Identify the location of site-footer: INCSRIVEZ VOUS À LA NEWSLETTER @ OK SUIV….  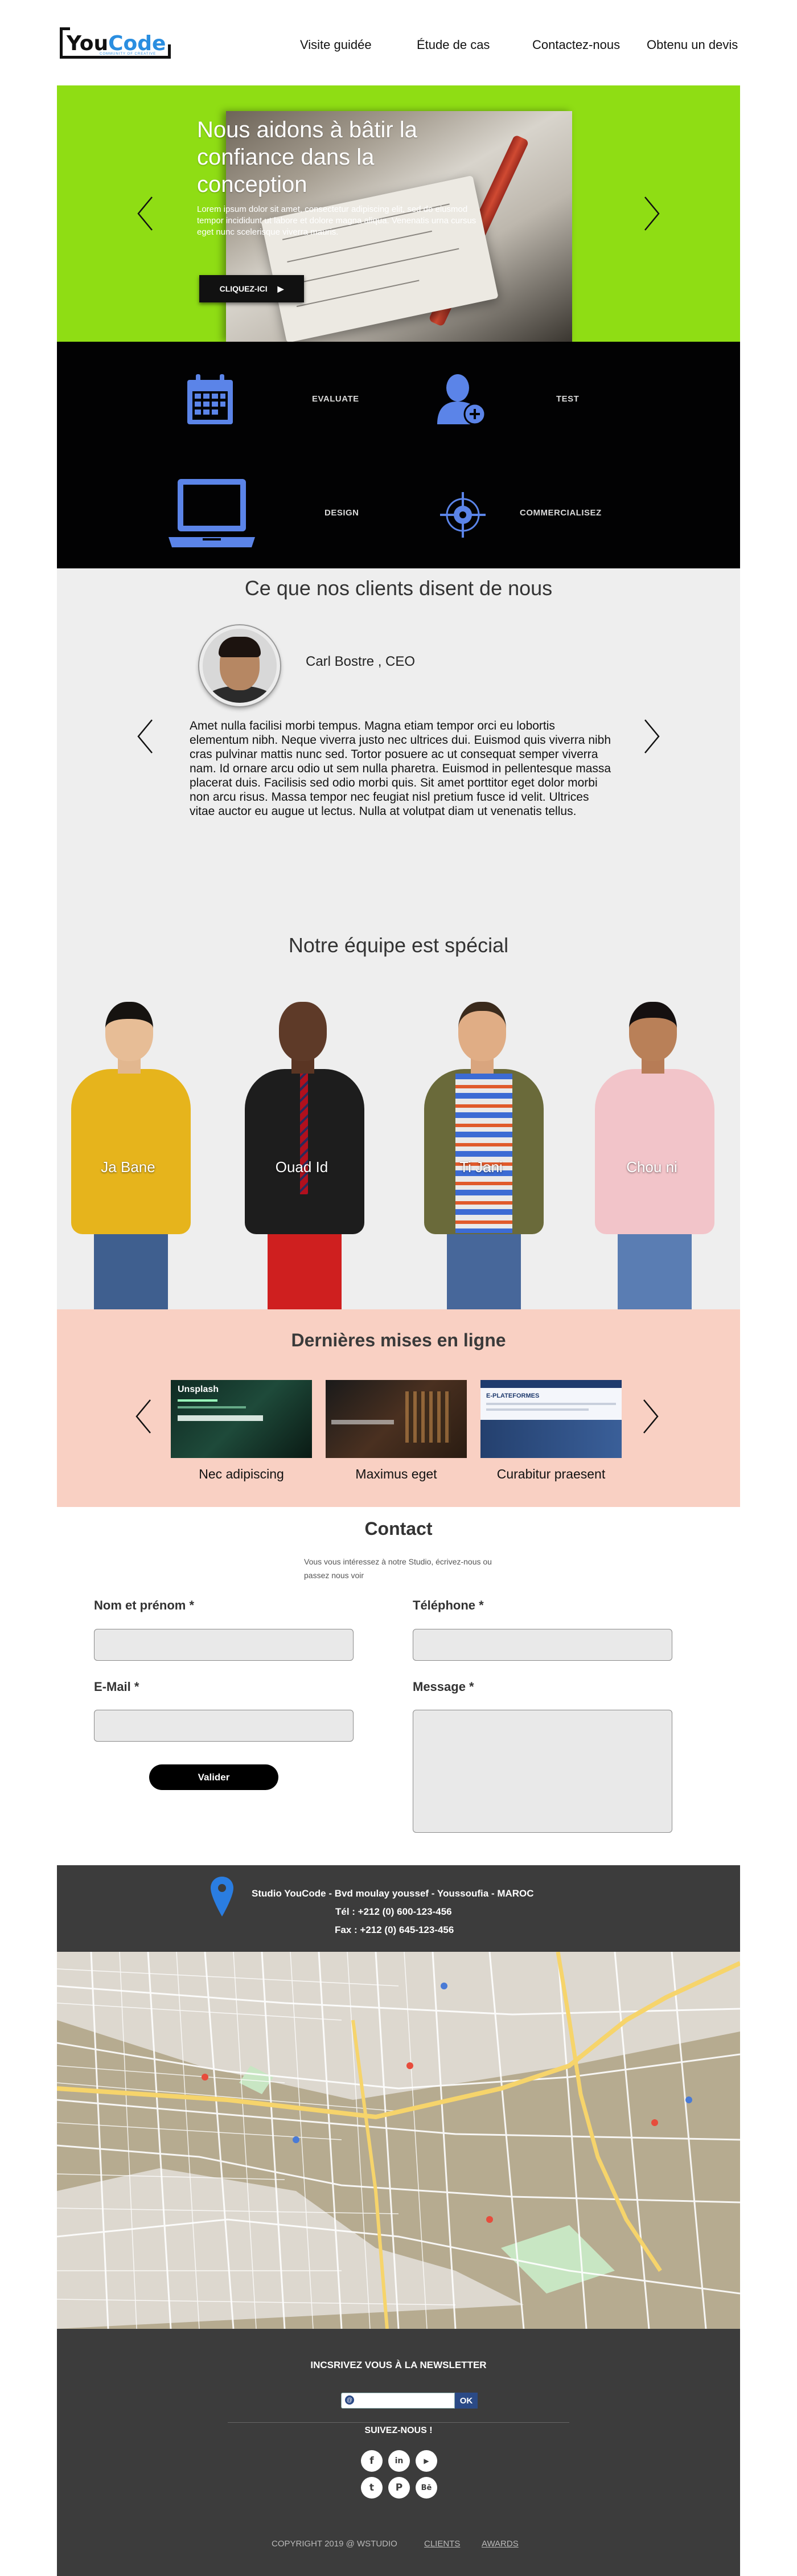
(398, 2452).